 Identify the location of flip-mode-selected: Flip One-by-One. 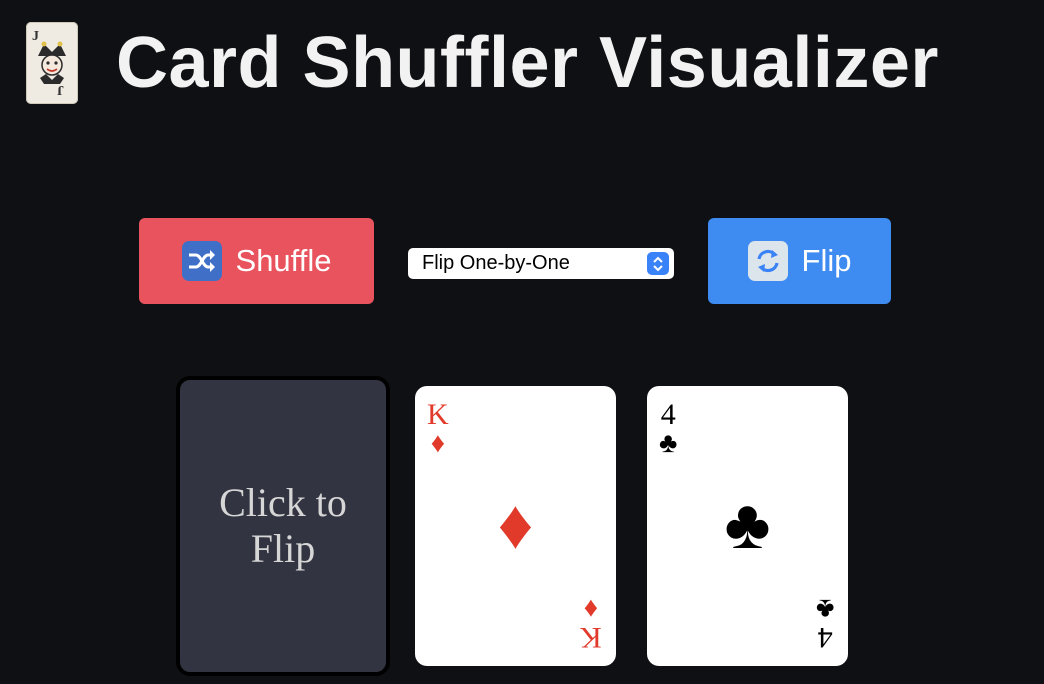
(496, 263).